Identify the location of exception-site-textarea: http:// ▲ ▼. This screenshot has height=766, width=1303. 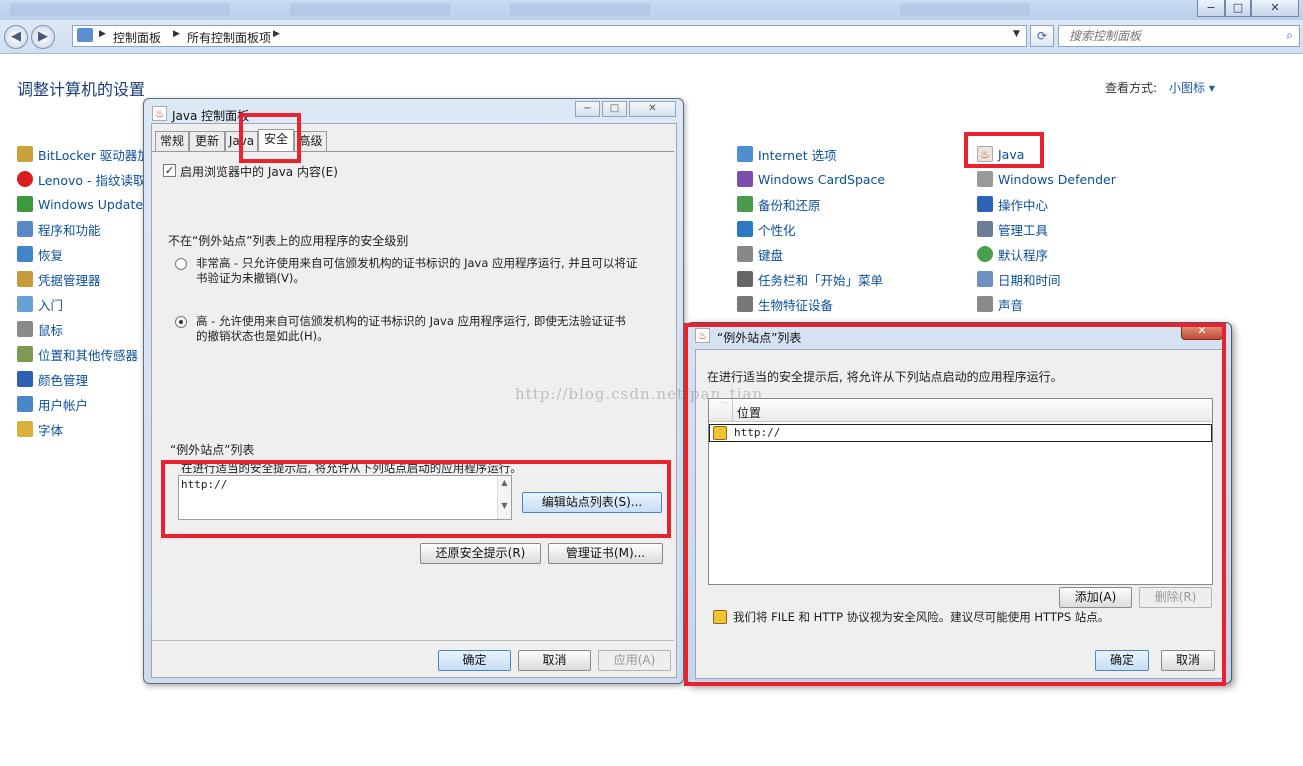
(345, 497).